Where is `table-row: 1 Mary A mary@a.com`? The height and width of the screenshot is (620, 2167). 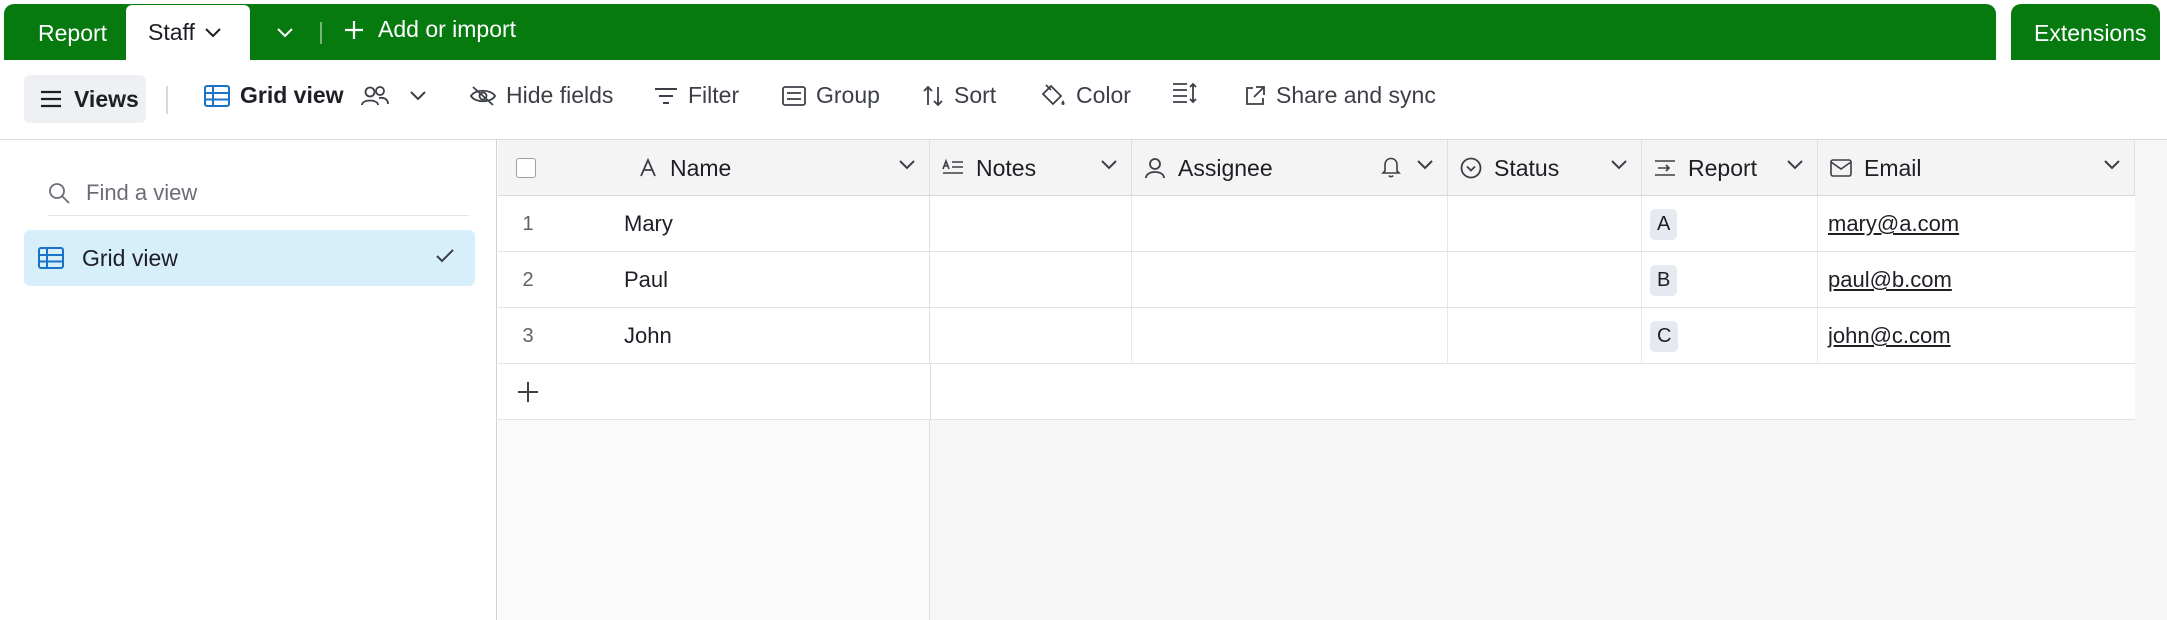 table-row: 1 Mary A mary@a.com is located at coordinates (1316, 224).